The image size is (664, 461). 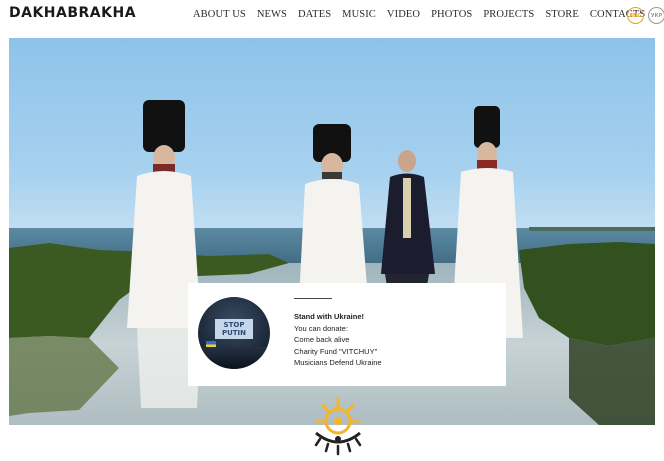 What do you see at coordinates (403, 14) in the screenshot?
I see `nav-video: VIDEO` at bounding box center [403, 14].